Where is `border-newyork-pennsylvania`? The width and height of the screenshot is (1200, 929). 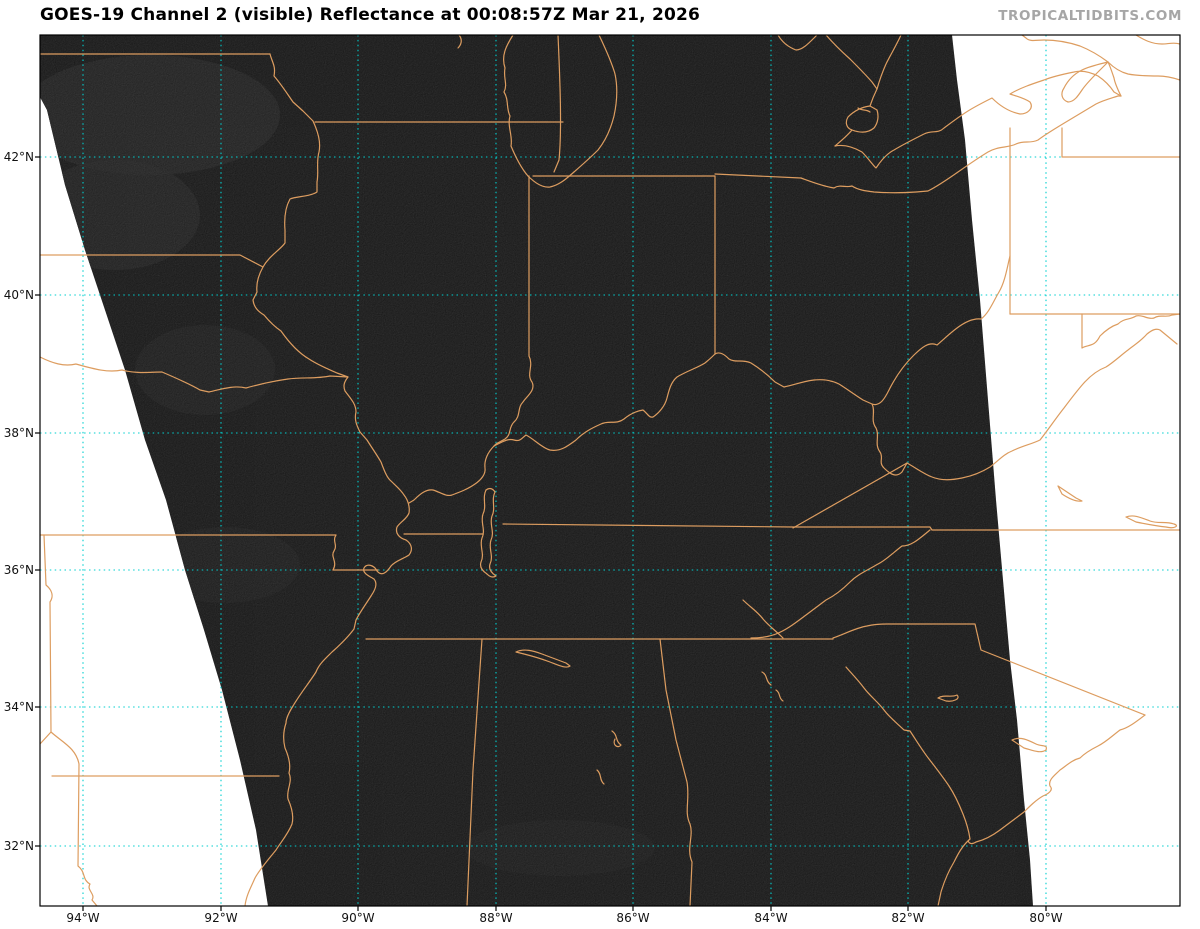
border-newyork-pennsylvania is located at coordinates (1120, 142).